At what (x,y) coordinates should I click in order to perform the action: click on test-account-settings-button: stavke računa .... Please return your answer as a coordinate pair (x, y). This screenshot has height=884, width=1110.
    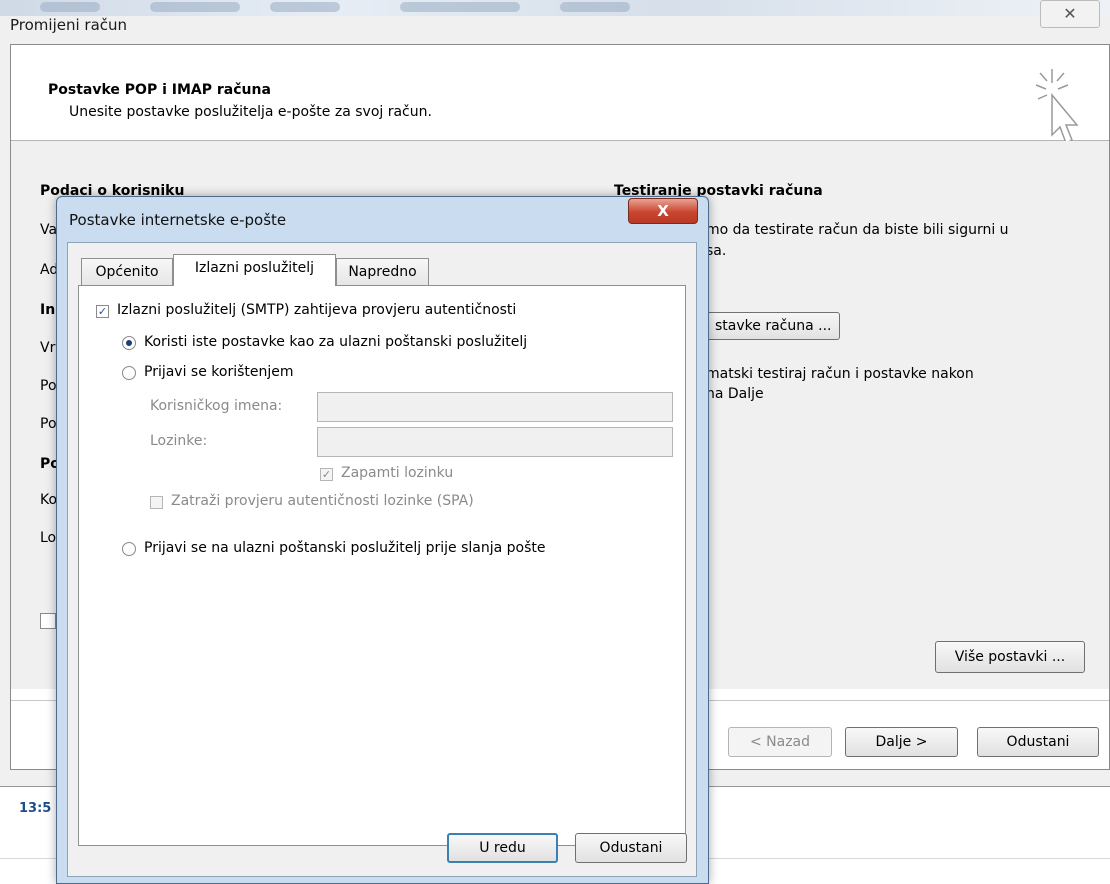
    Looking at the image, I should click on (773, 326).